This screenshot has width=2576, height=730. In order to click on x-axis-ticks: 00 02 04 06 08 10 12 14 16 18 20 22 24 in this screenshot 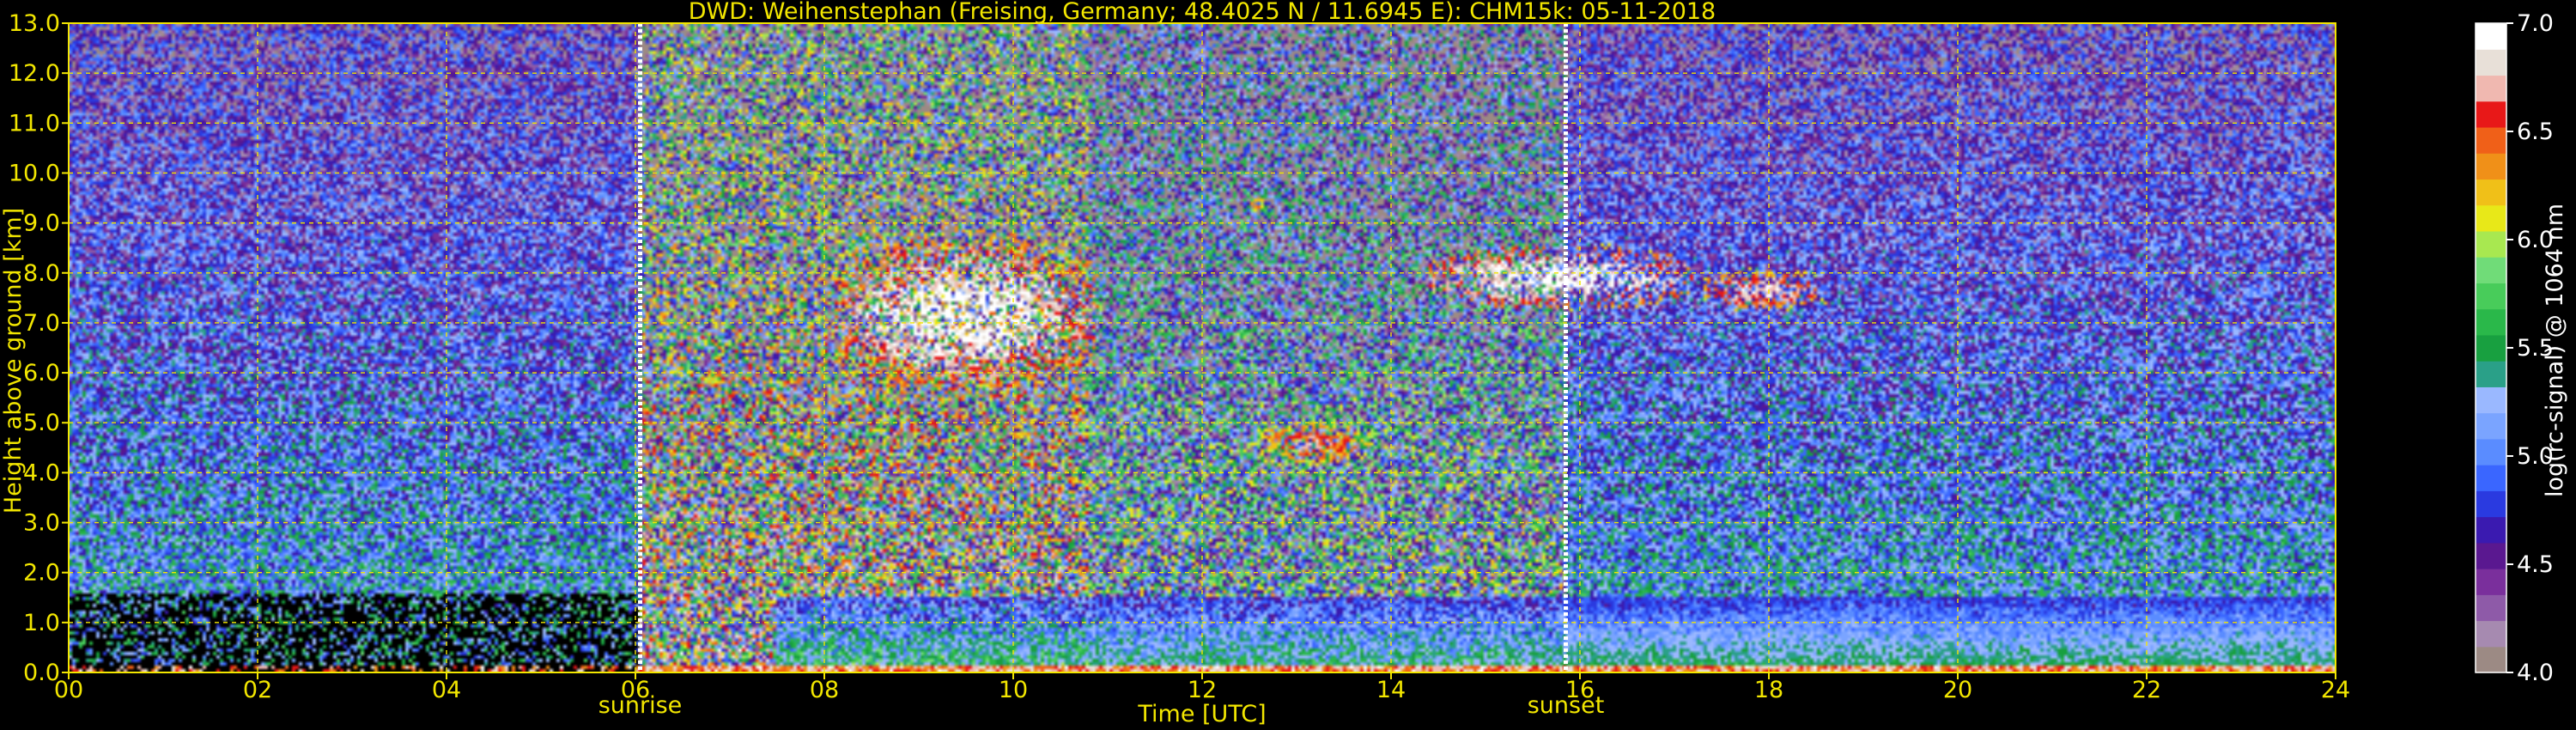, I will do `click(1202, 687)`.